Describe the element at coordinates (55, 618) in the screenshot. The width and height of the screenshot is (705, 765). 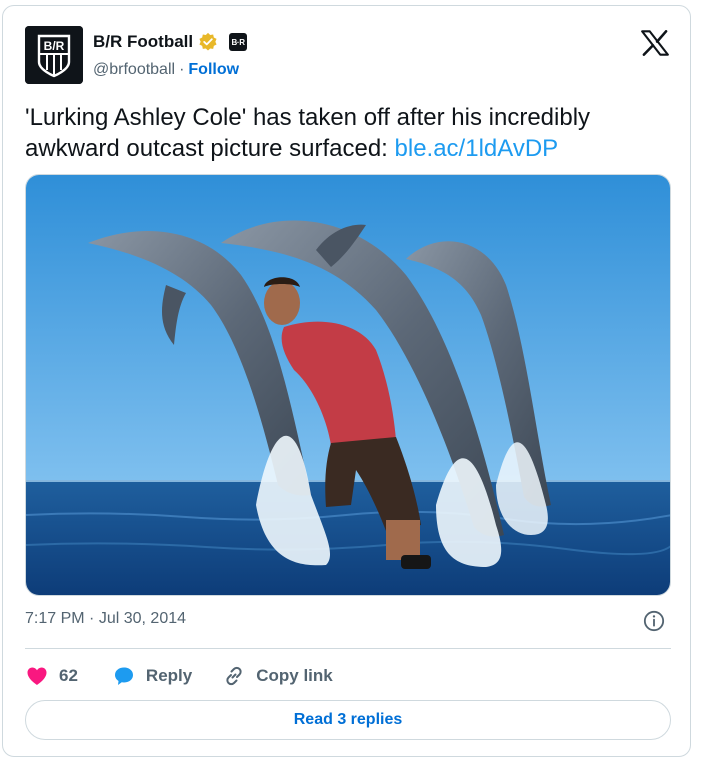
I see `tweet-time: 7:17 PM` at that location.